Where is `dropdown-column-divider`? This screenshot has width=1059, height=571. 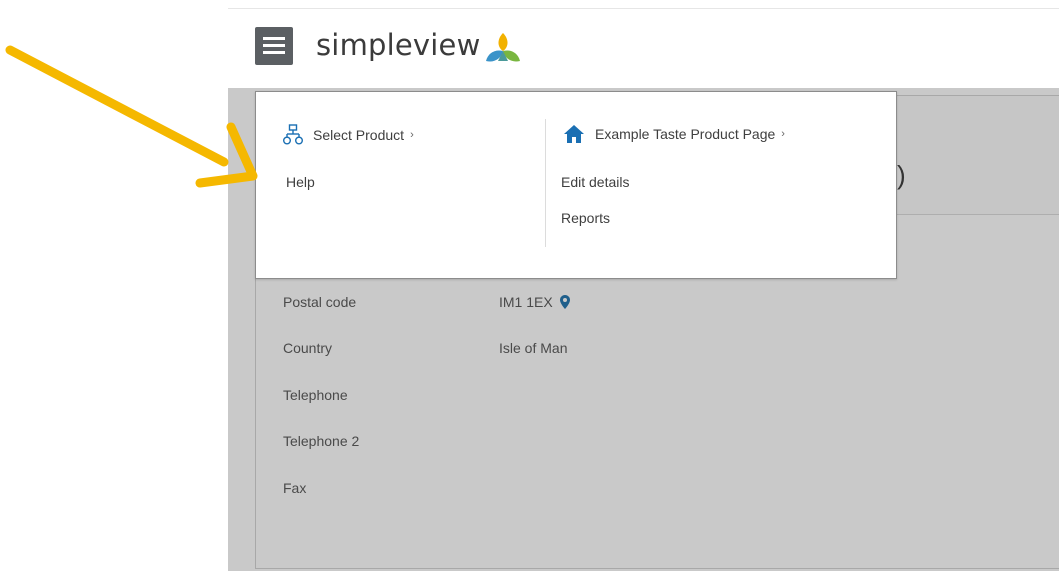 dropdown-column-divider is located at coordinates (545, 183).